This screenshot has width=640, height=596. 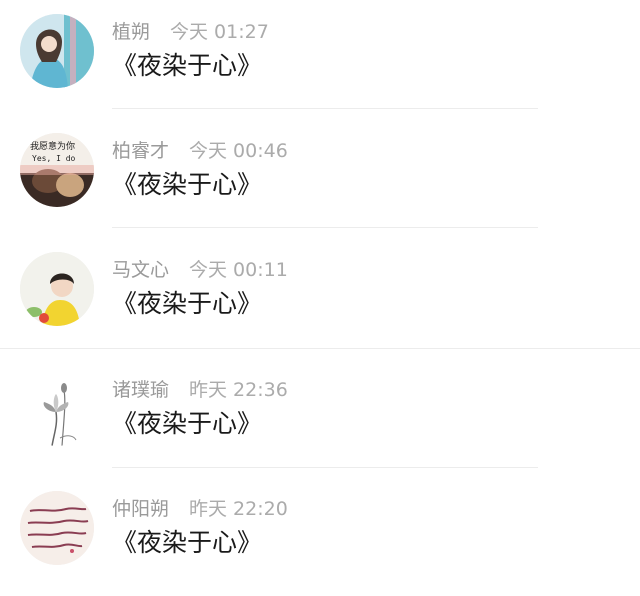 I want to click on comment-meta: 诸璞瑜 昨天 22:36, so click(x=200, y=390).